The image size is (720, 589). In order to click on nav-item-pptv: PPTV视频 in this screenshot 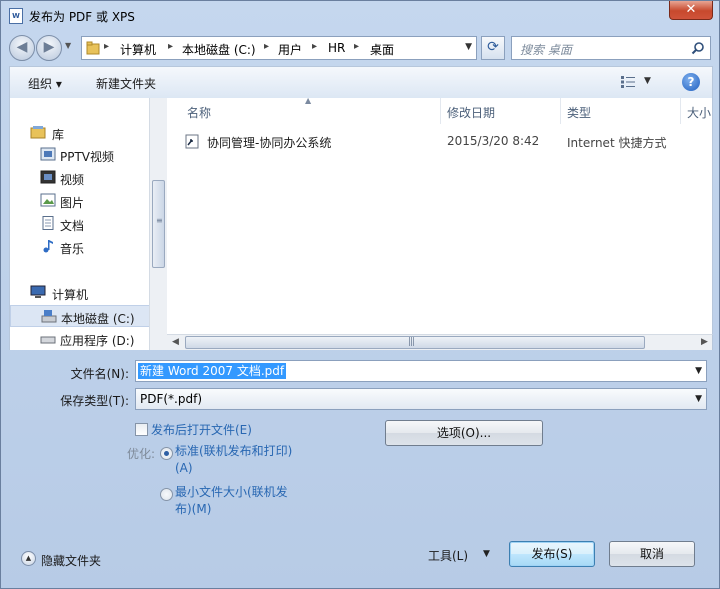, I will do `click(79, 155)`.